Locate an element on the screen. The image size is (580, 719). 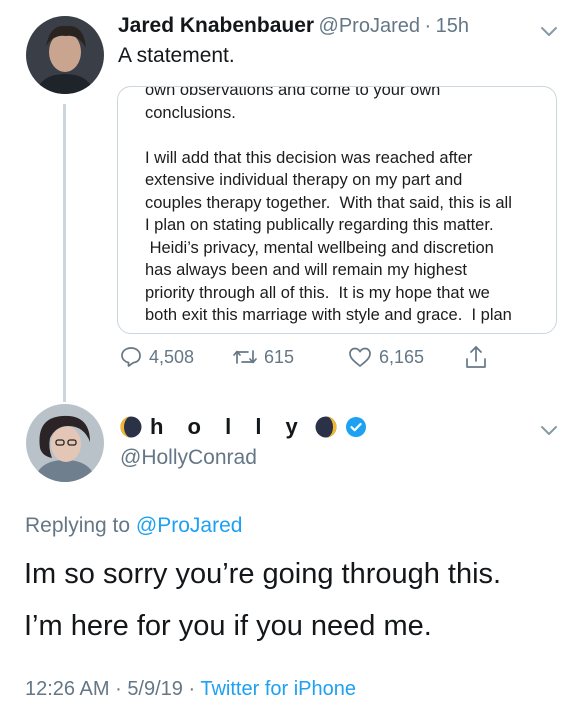
replying-handle-link: @ProJared is located at coordinates (189, 525).